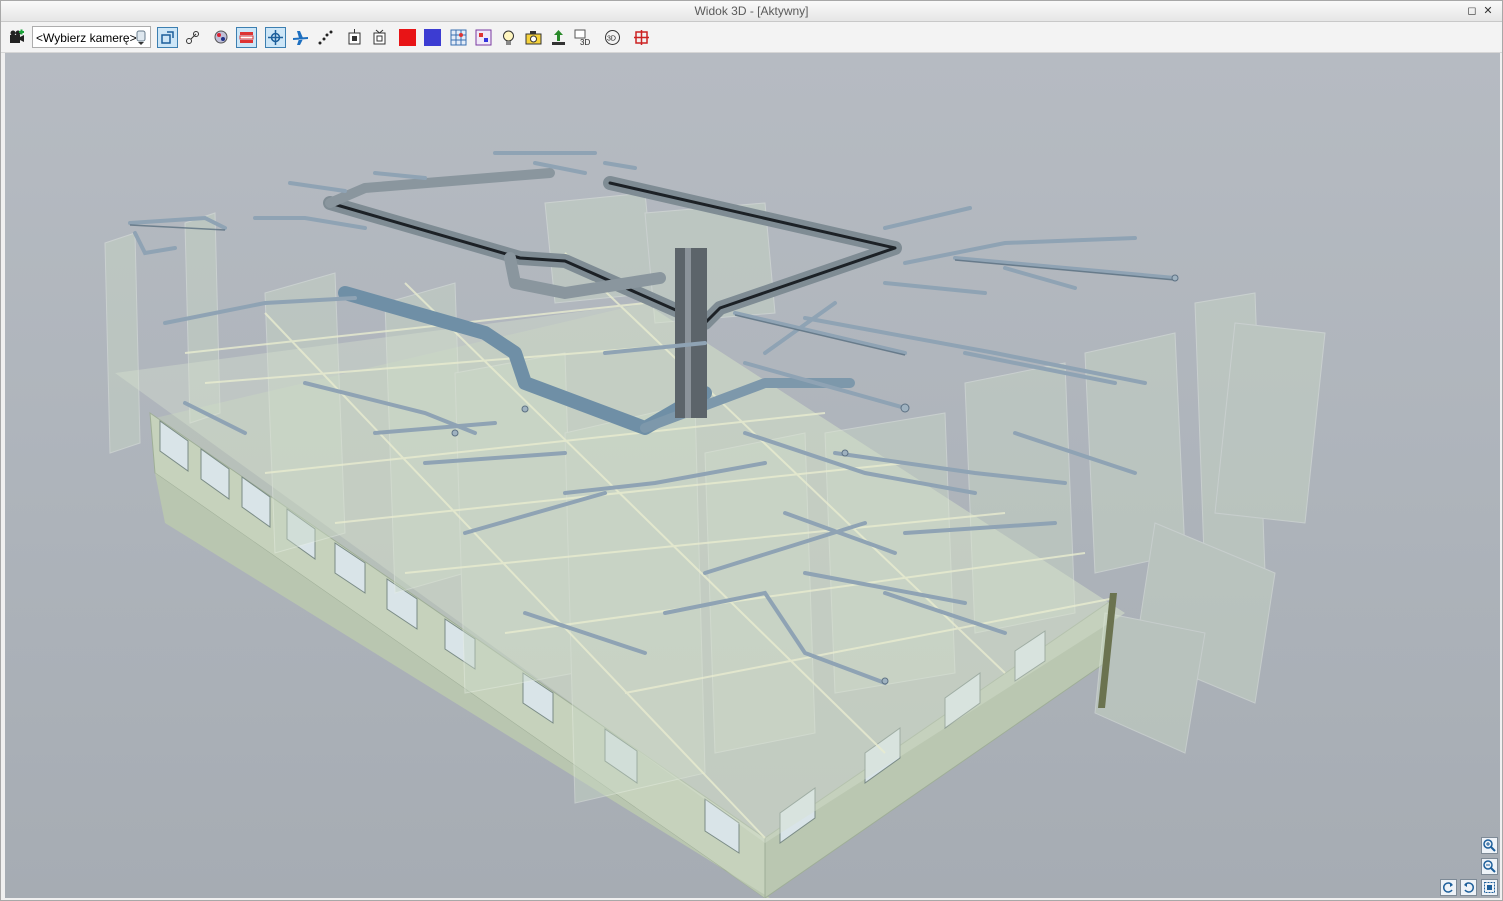  Describe the element at coordinates (167, 37) in the screenshot. I see `perspective-icon` at that location.